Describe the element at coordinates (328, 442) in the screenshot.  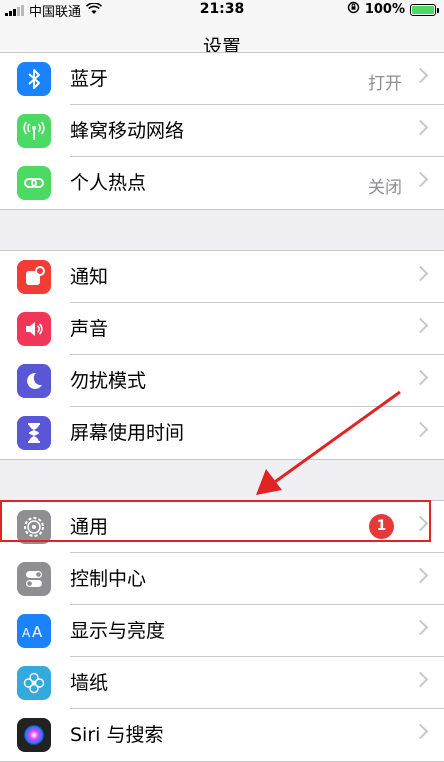
I see `arrow-annotation-icon` at that location.